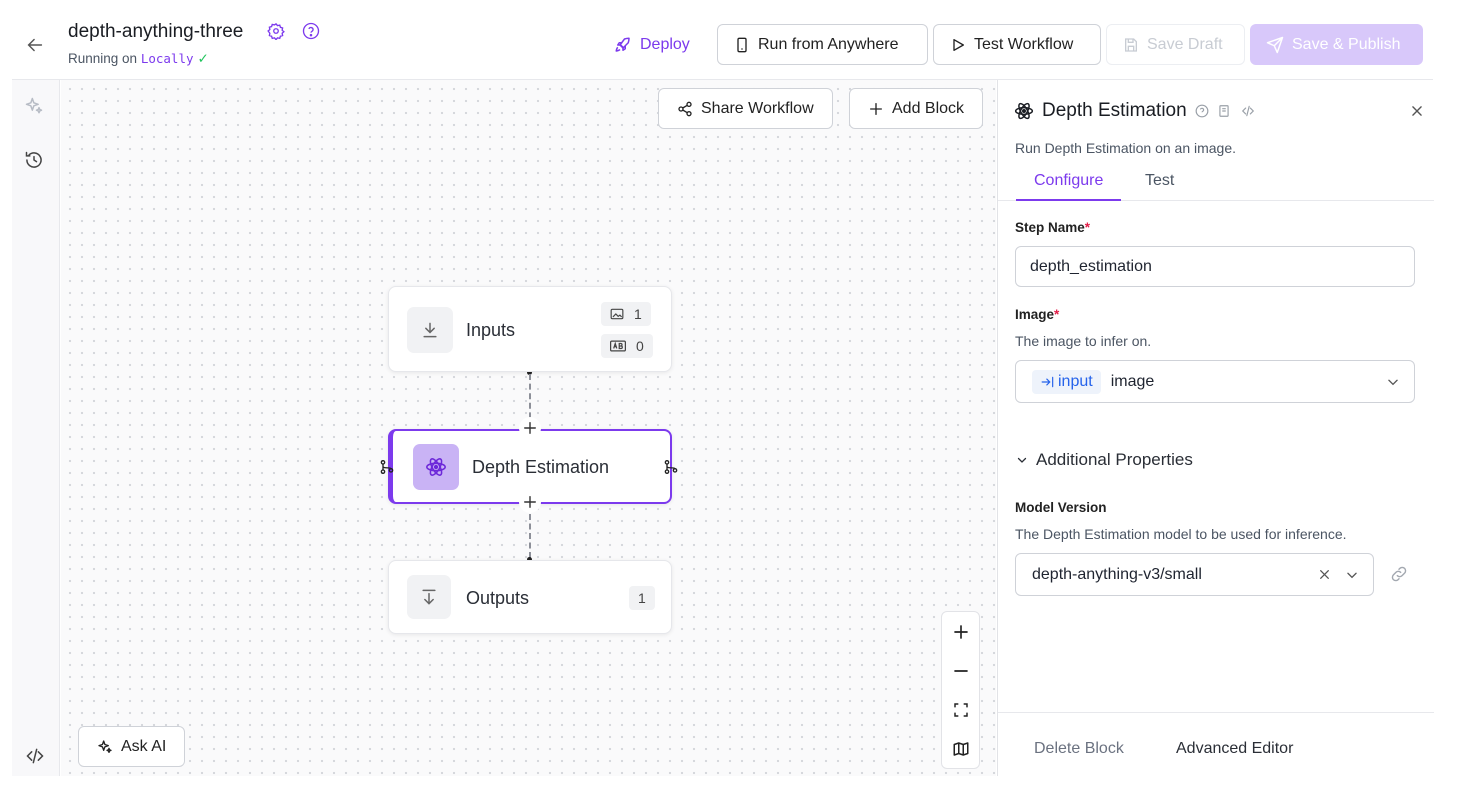  Describe the element at coordinates (638, 314) in the screenshot. I see `image-count-value: 1` at that location.